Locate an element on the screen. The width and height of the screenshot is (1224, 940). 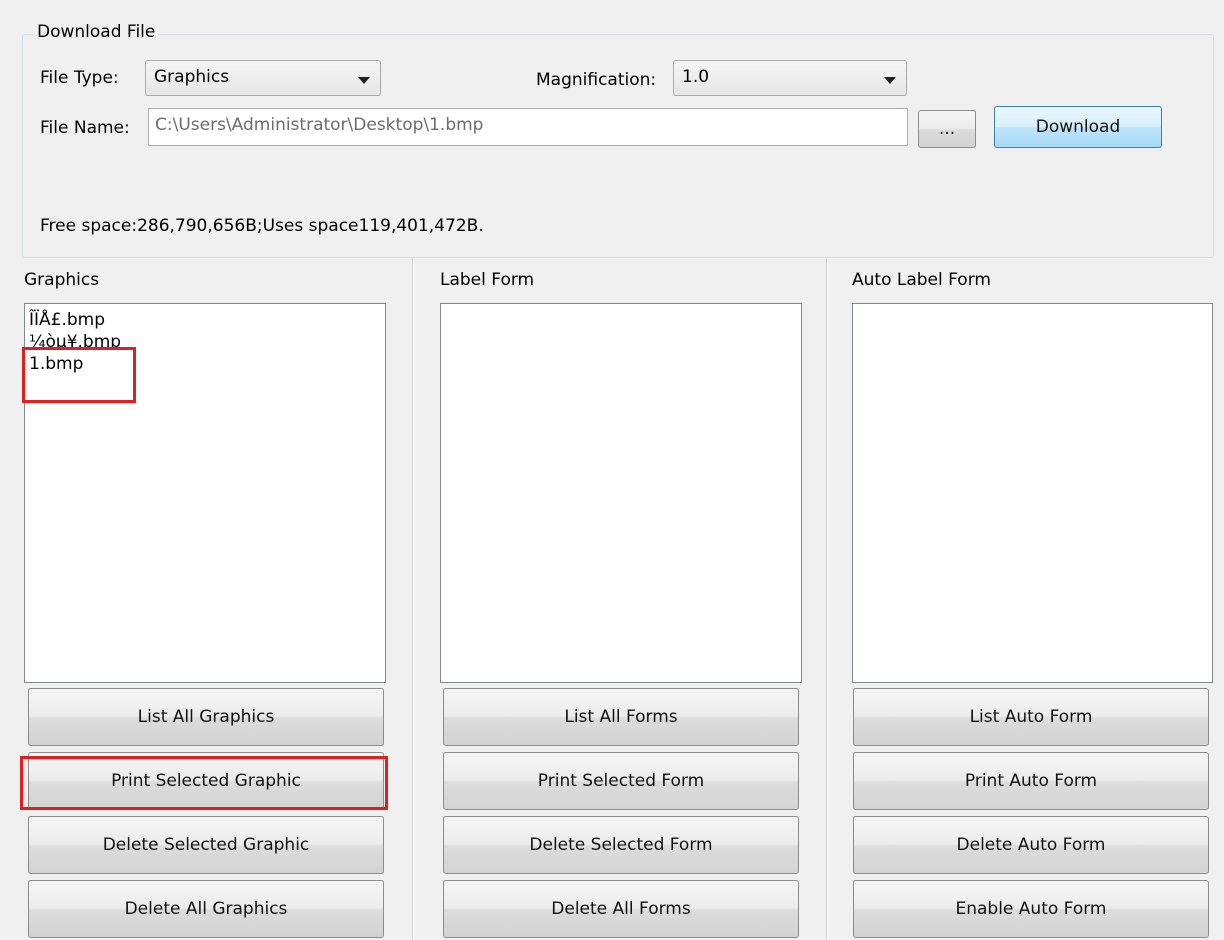
print-selected-form-button: Print Selected Form is located at coordinates (621, 781).